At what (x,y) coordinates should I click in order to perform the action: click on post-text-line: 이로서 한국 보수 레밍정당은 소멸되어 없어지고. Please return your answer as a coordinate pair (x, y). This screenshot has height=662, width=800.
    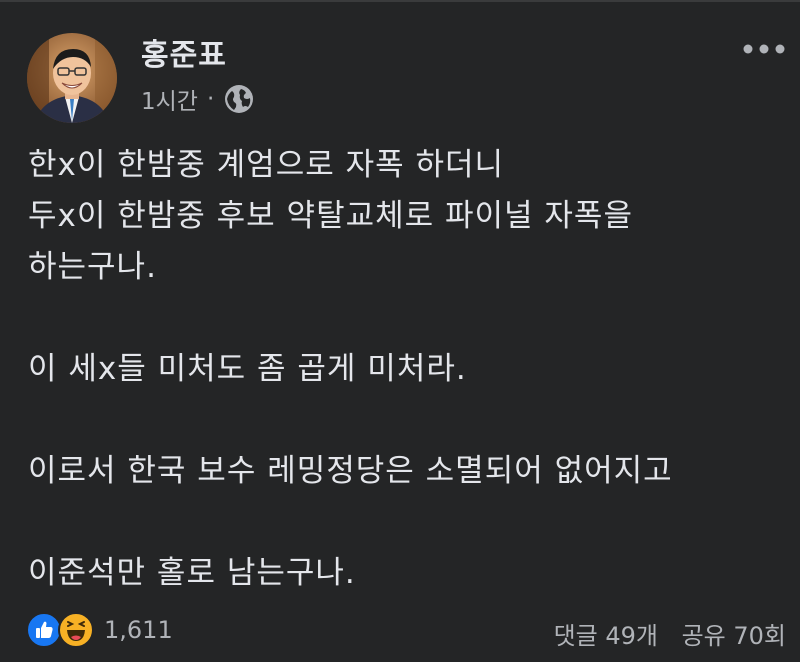
    Looking at the image, I should click on (350, 471).